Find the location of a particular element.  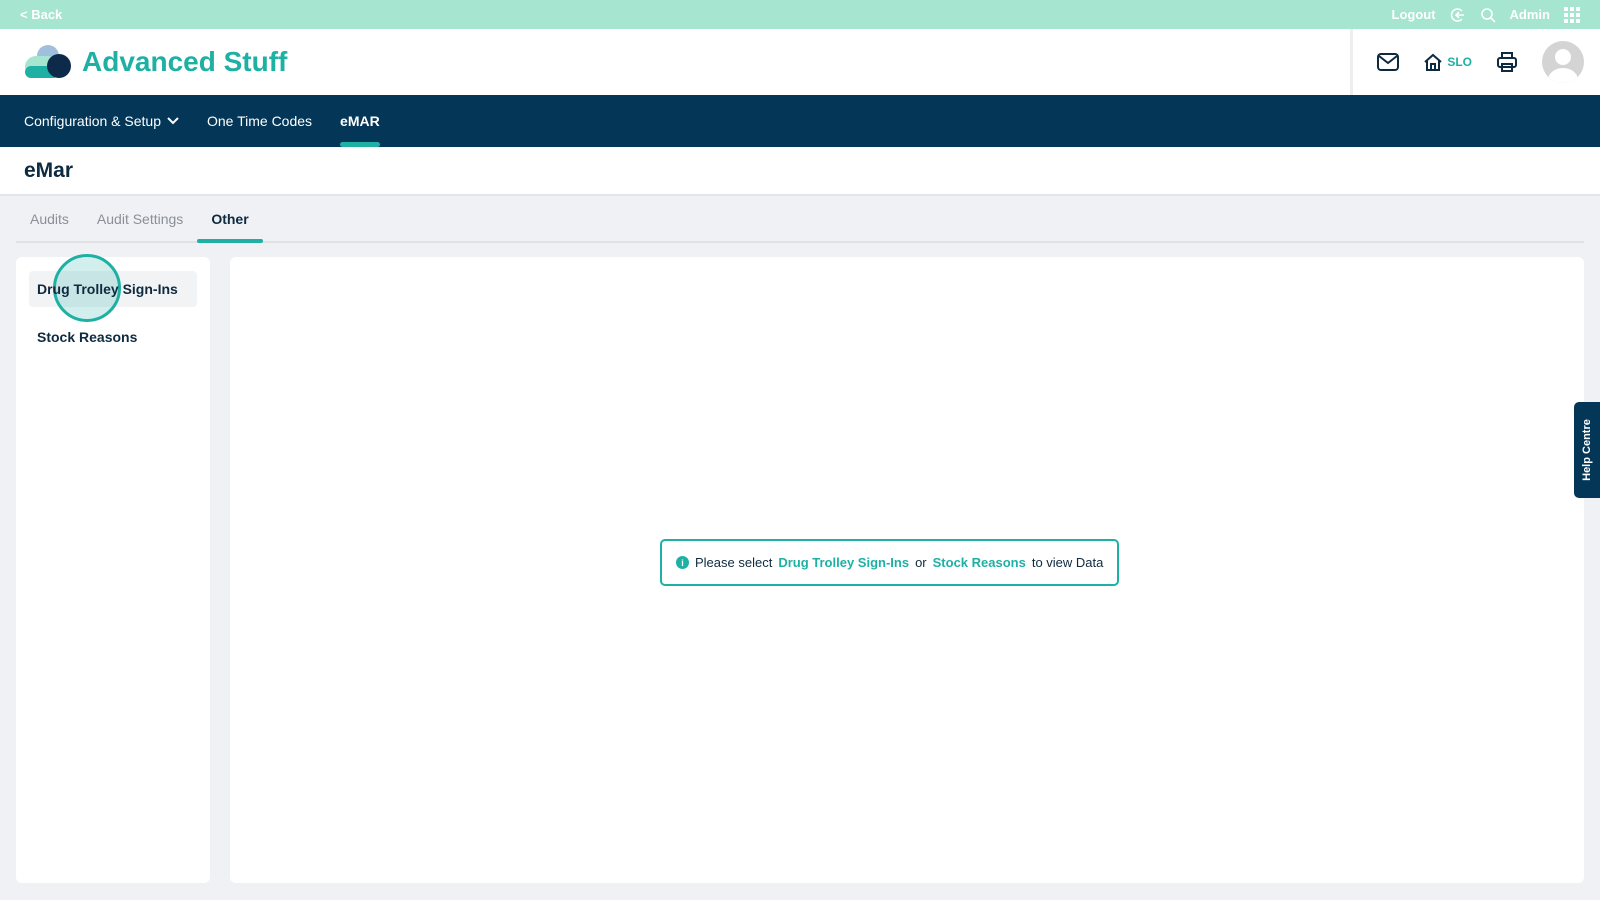

brand: Advanced Stuff is located at coordinates (155, 62).